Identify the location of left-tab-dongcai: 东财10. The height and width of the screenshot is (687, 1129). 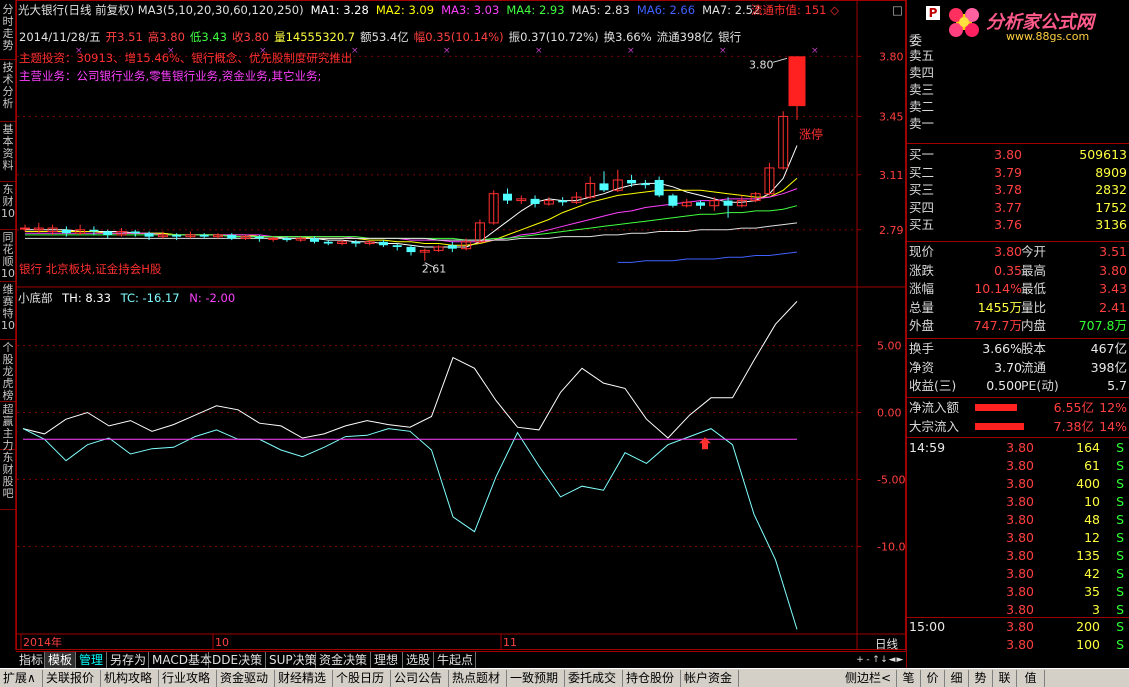
(8, 206).